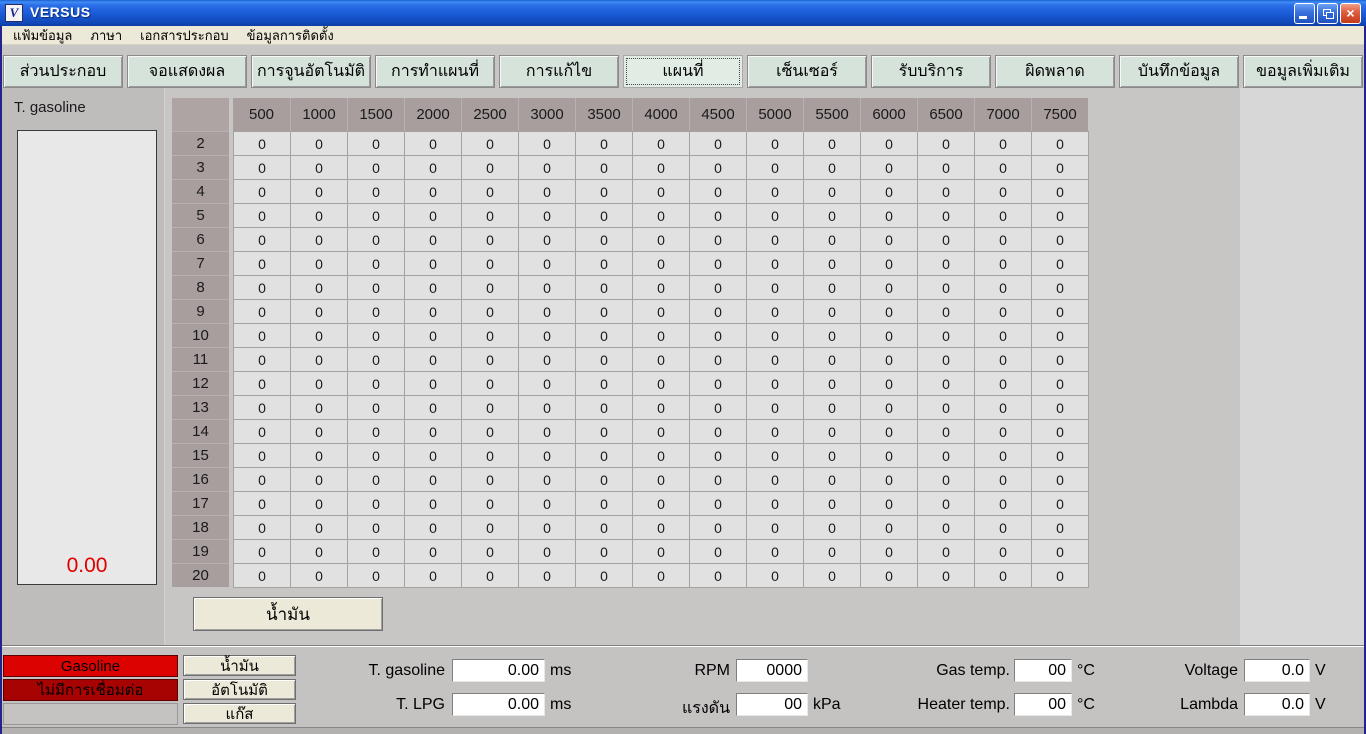 This screenshot has width=1366, height=734. Describe the element at coordinates (290, 35) in the screenshot. I see `menu-item-3: ข้อมูลการติดตั้ง` at that location.